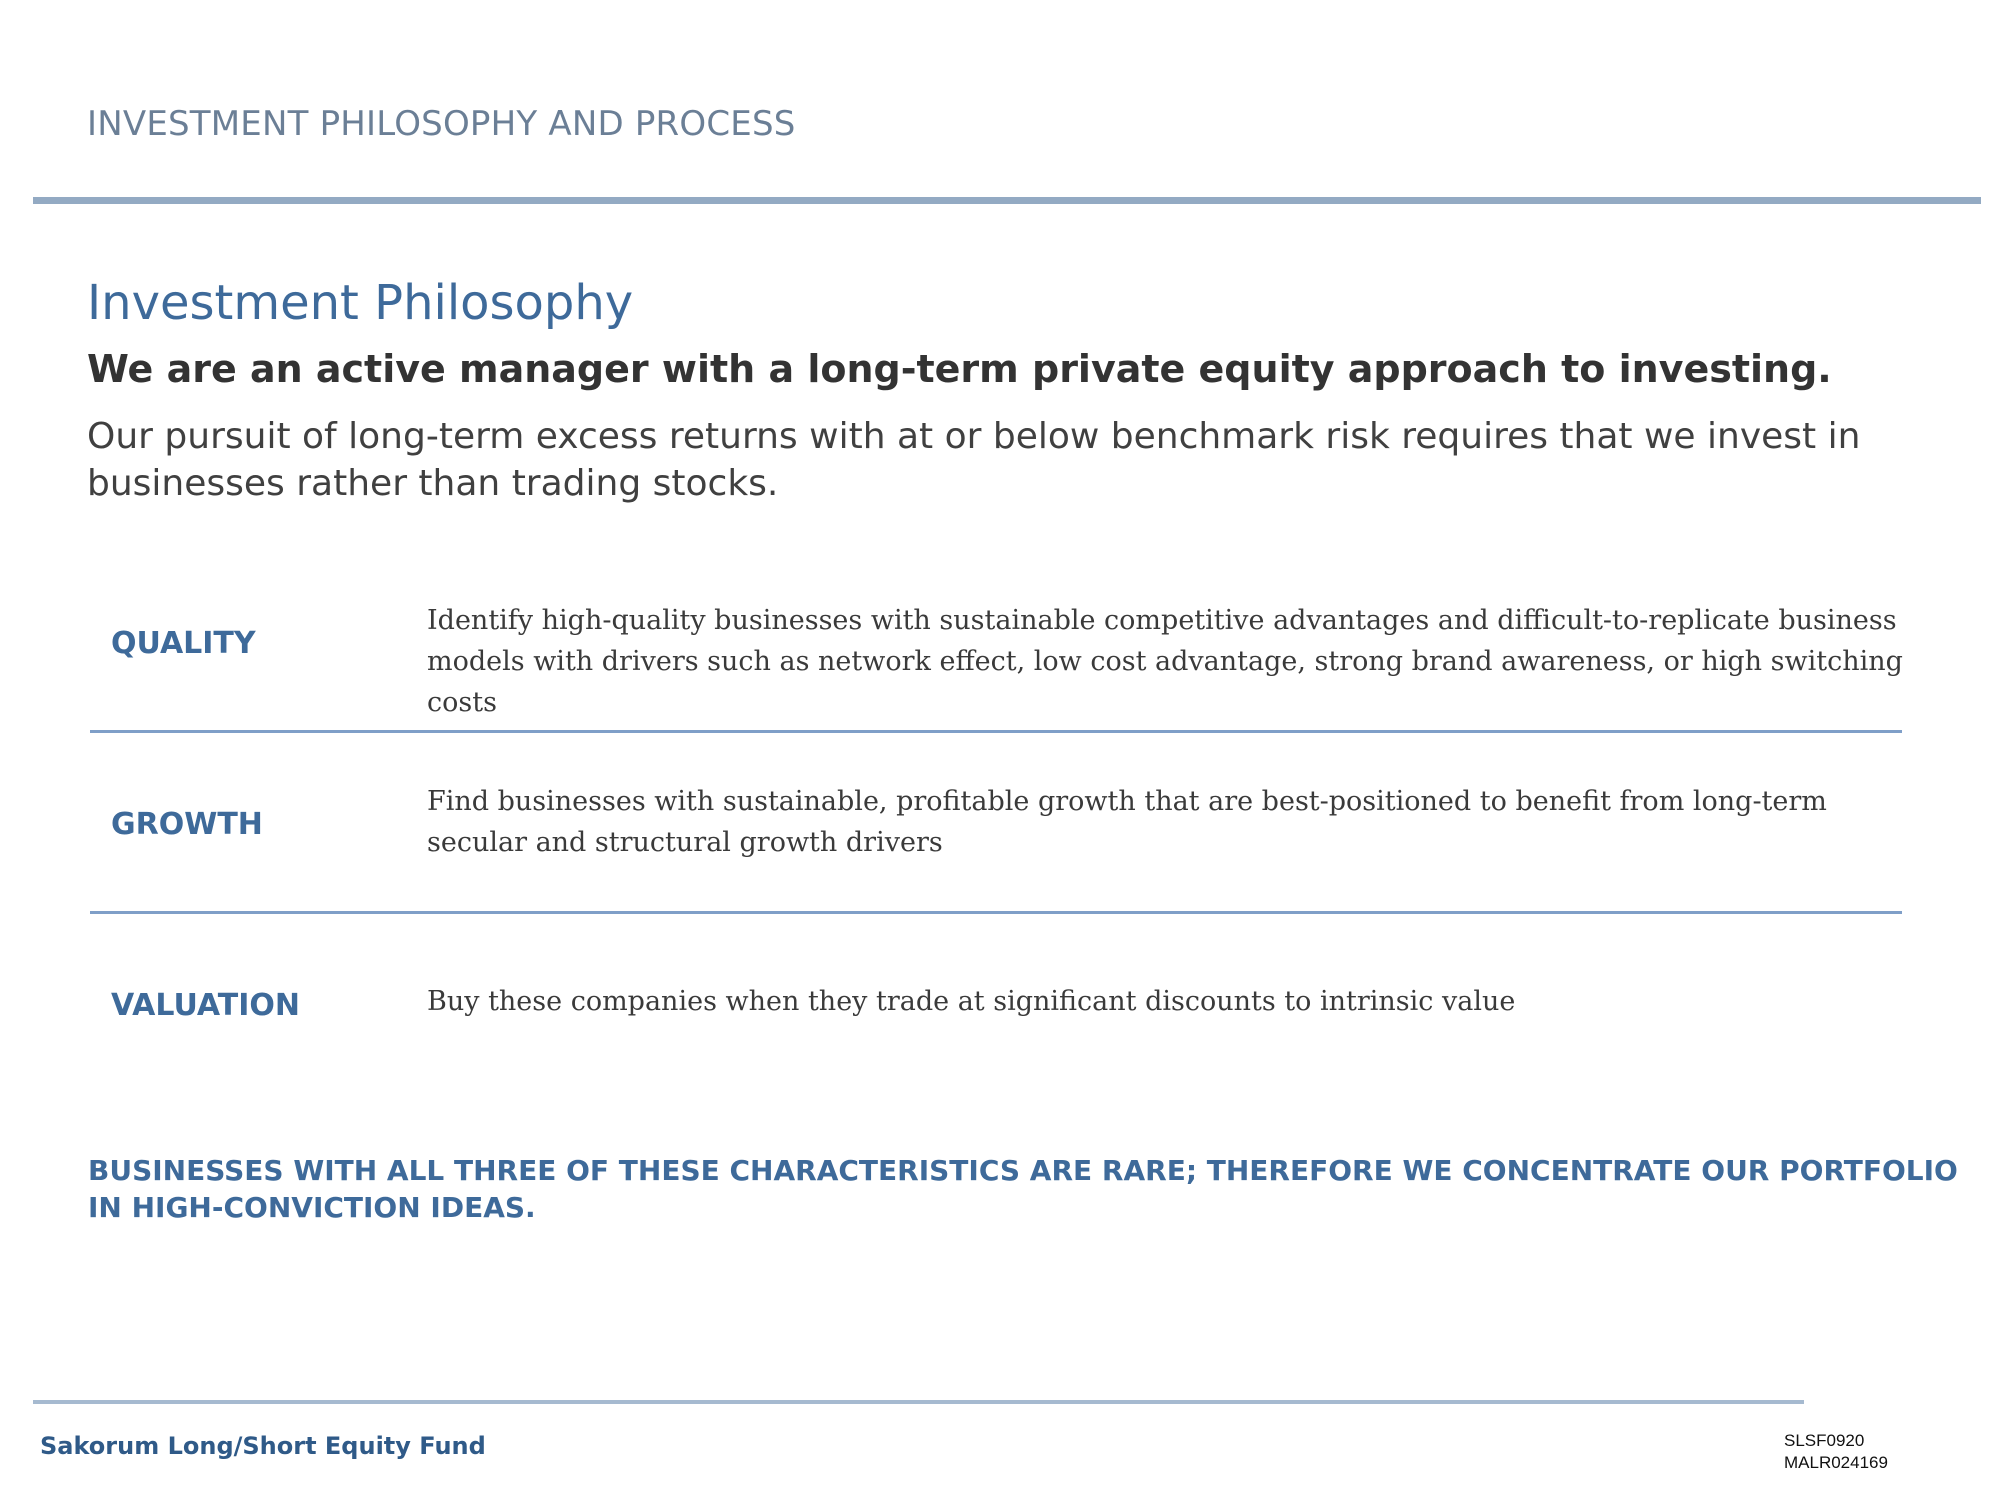 The image size is (2000, 1500). What do you see at coordinates (1007, 200) in the screenshot?
I see `header-divider` at bounding box center [1007, 200].